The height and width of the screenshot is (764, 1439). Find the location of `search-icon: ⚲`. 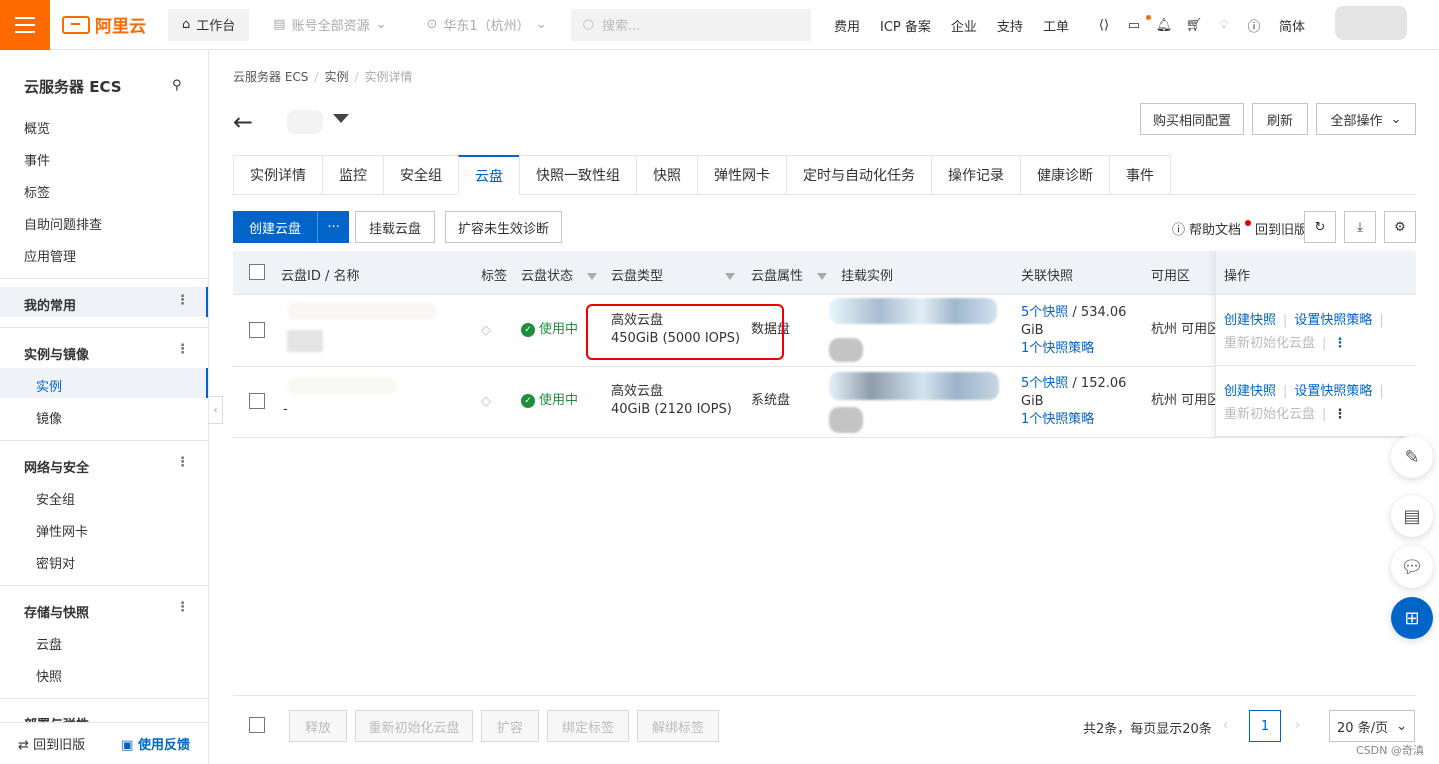

search-icon: ⚲ is located at coordinates (177, 85).